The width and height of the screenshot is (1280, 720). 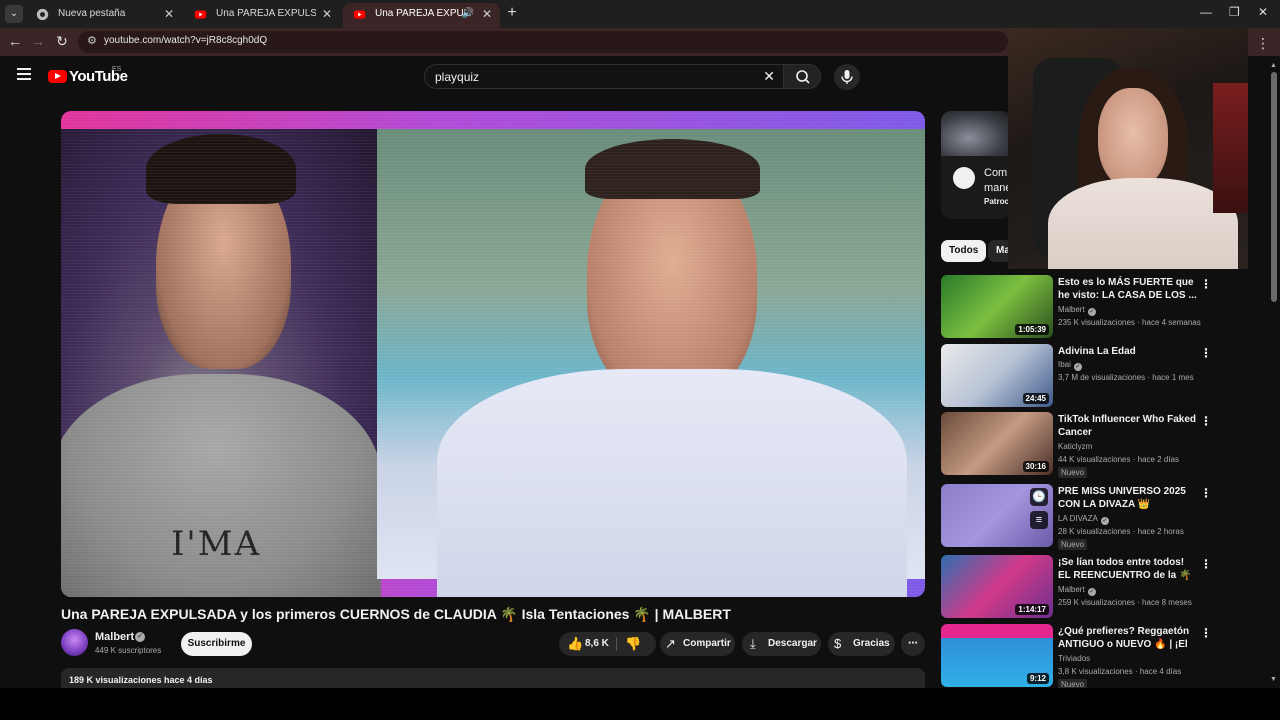 I want to click on view-count: 44 K visualizaciones, so click(x=1094, y=459).